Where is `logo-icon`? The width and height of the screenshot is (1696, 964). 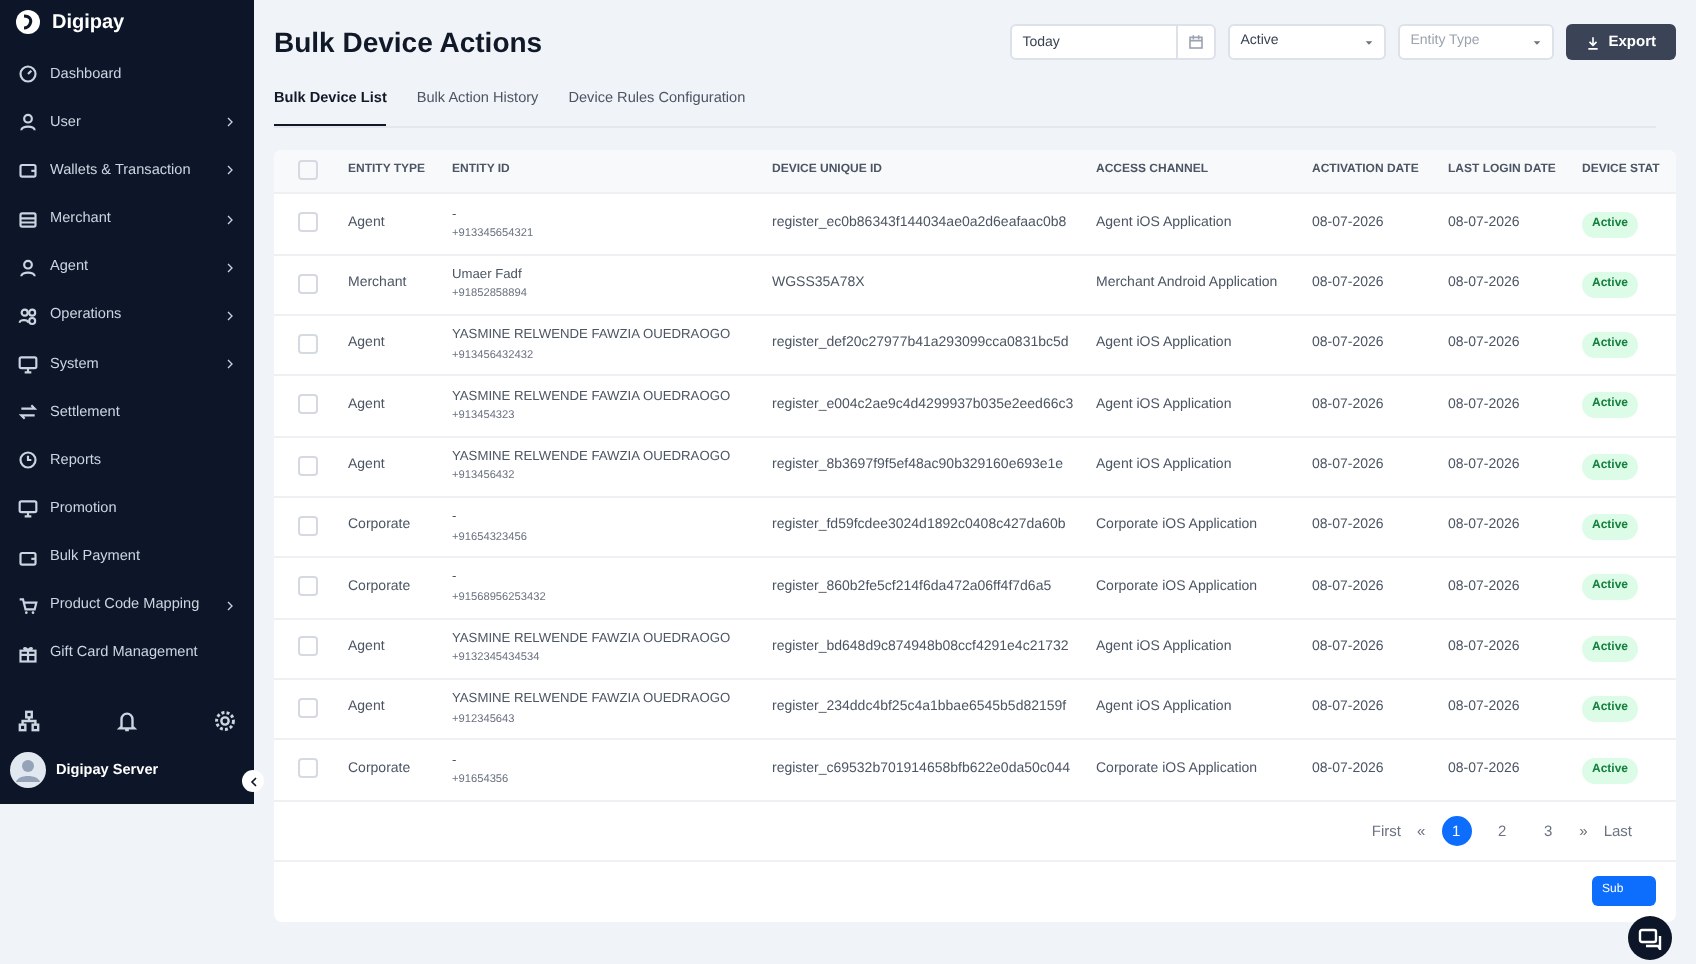
logo-icon is located at coordinates (28, 22).